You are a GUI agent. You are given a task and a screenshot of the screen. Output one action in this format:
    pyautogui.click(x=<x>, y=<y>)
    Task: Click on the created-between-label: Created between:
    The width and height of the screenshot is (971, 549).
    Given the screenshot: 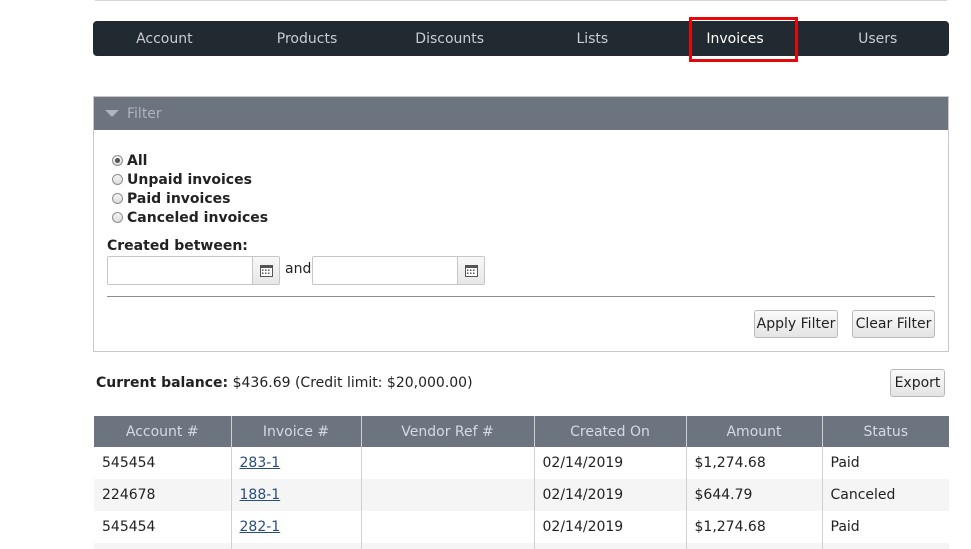 What is the action you would take?
    pyautogui.click(x=177, y=246)
    